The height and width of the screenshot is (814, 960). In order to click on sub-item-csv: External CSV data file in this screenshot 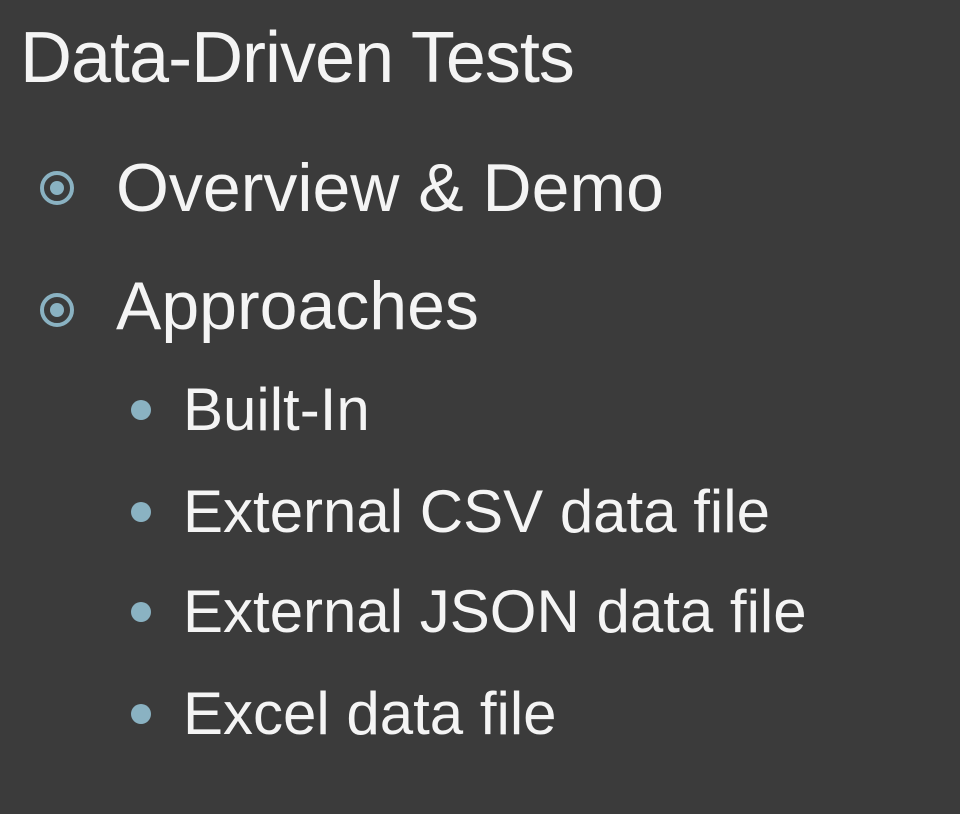, I will do `click(480, 514)`.